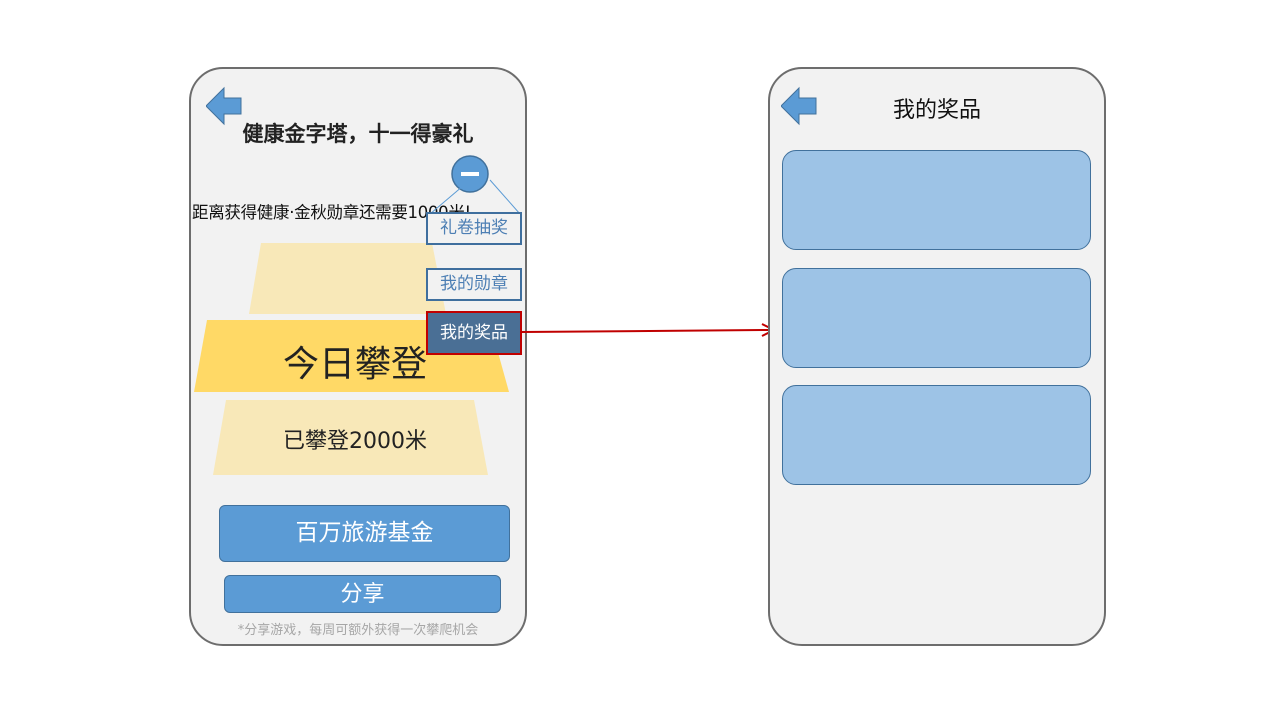  Describe the element at coordinates (649, 330) in the screenshot. I see `navigation-arrow` at that location.